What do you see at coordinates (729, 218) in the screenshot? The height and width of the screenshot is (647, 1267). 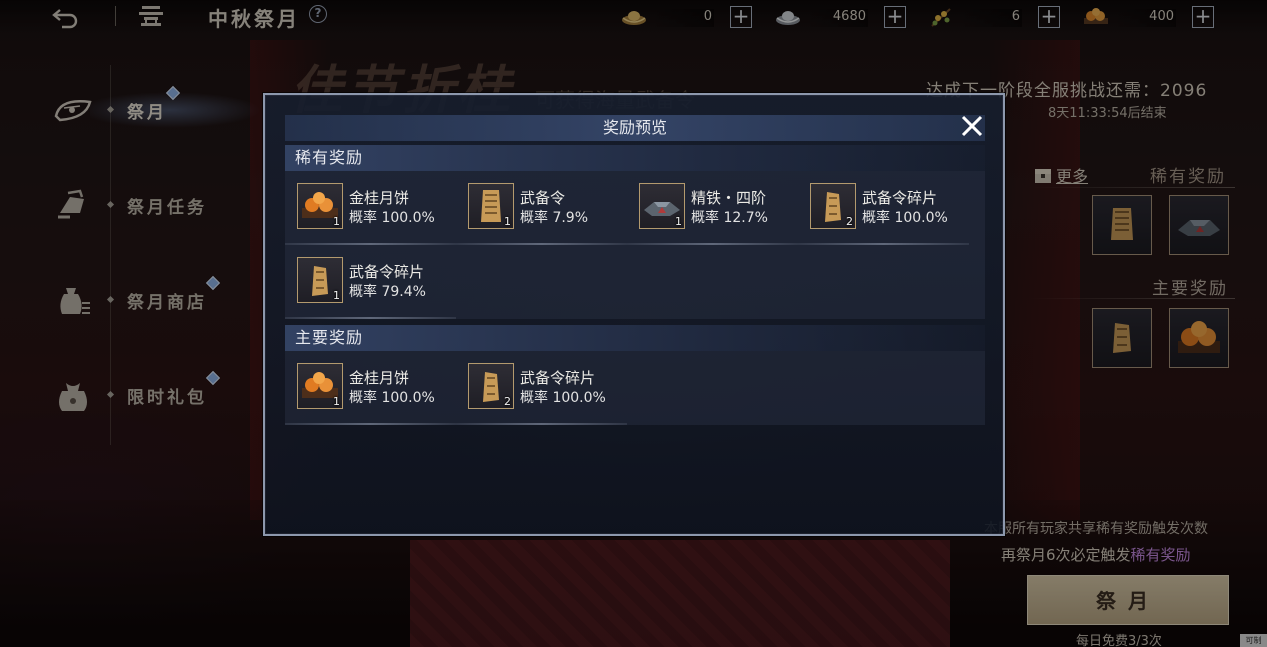 I see `reward-probability: 概率 12.7%` at bounding box center [729, 218].